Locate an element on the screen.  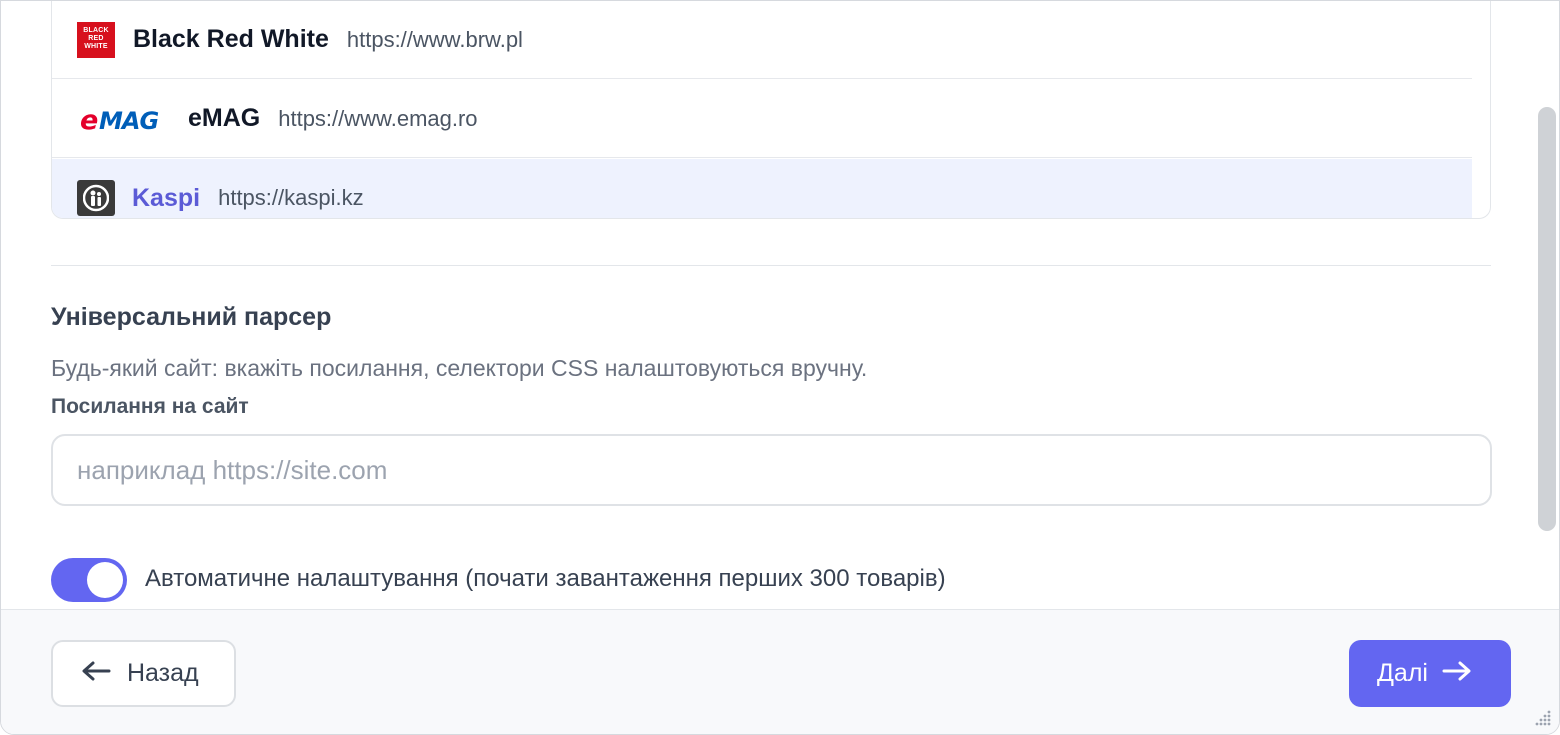
kaspi-logo is located at coordinates (96, 198).